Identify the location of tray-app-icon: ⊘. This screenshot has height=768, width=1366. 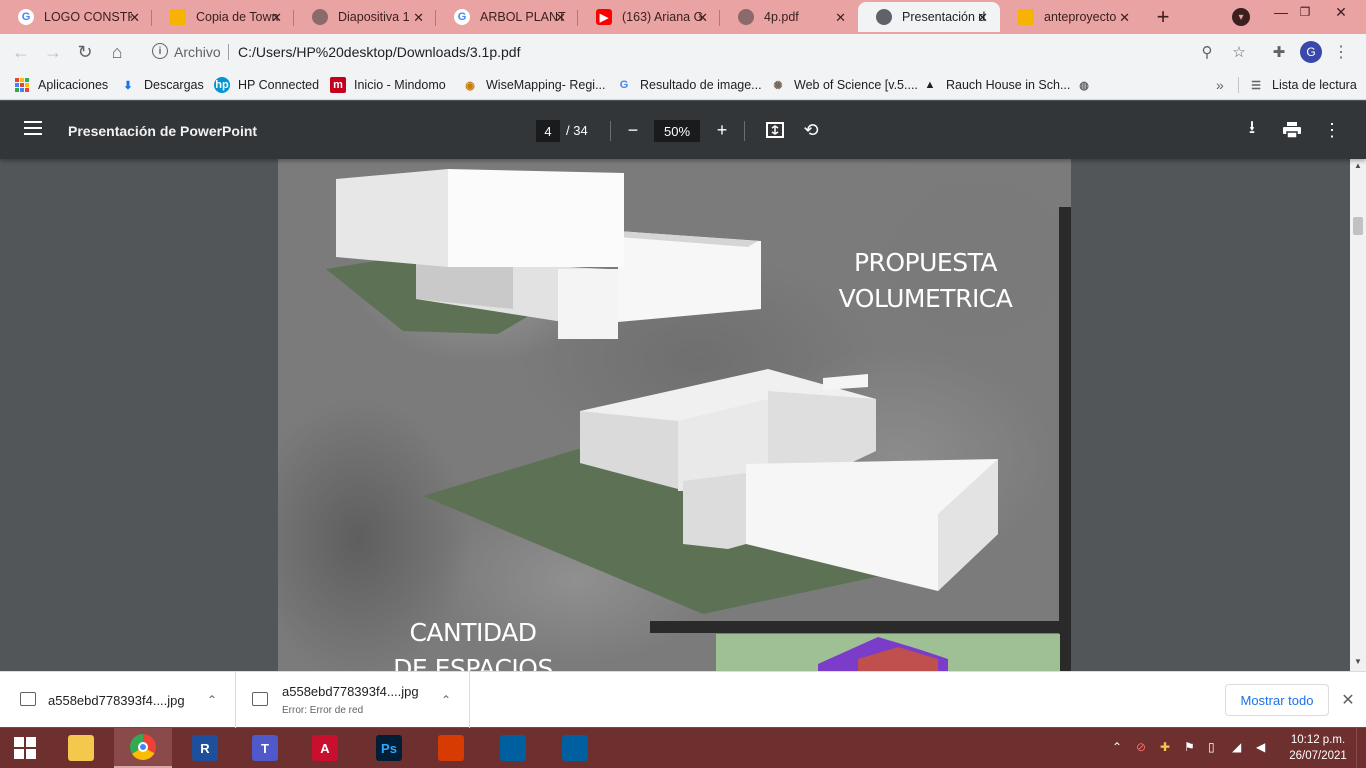
(1141, 747).